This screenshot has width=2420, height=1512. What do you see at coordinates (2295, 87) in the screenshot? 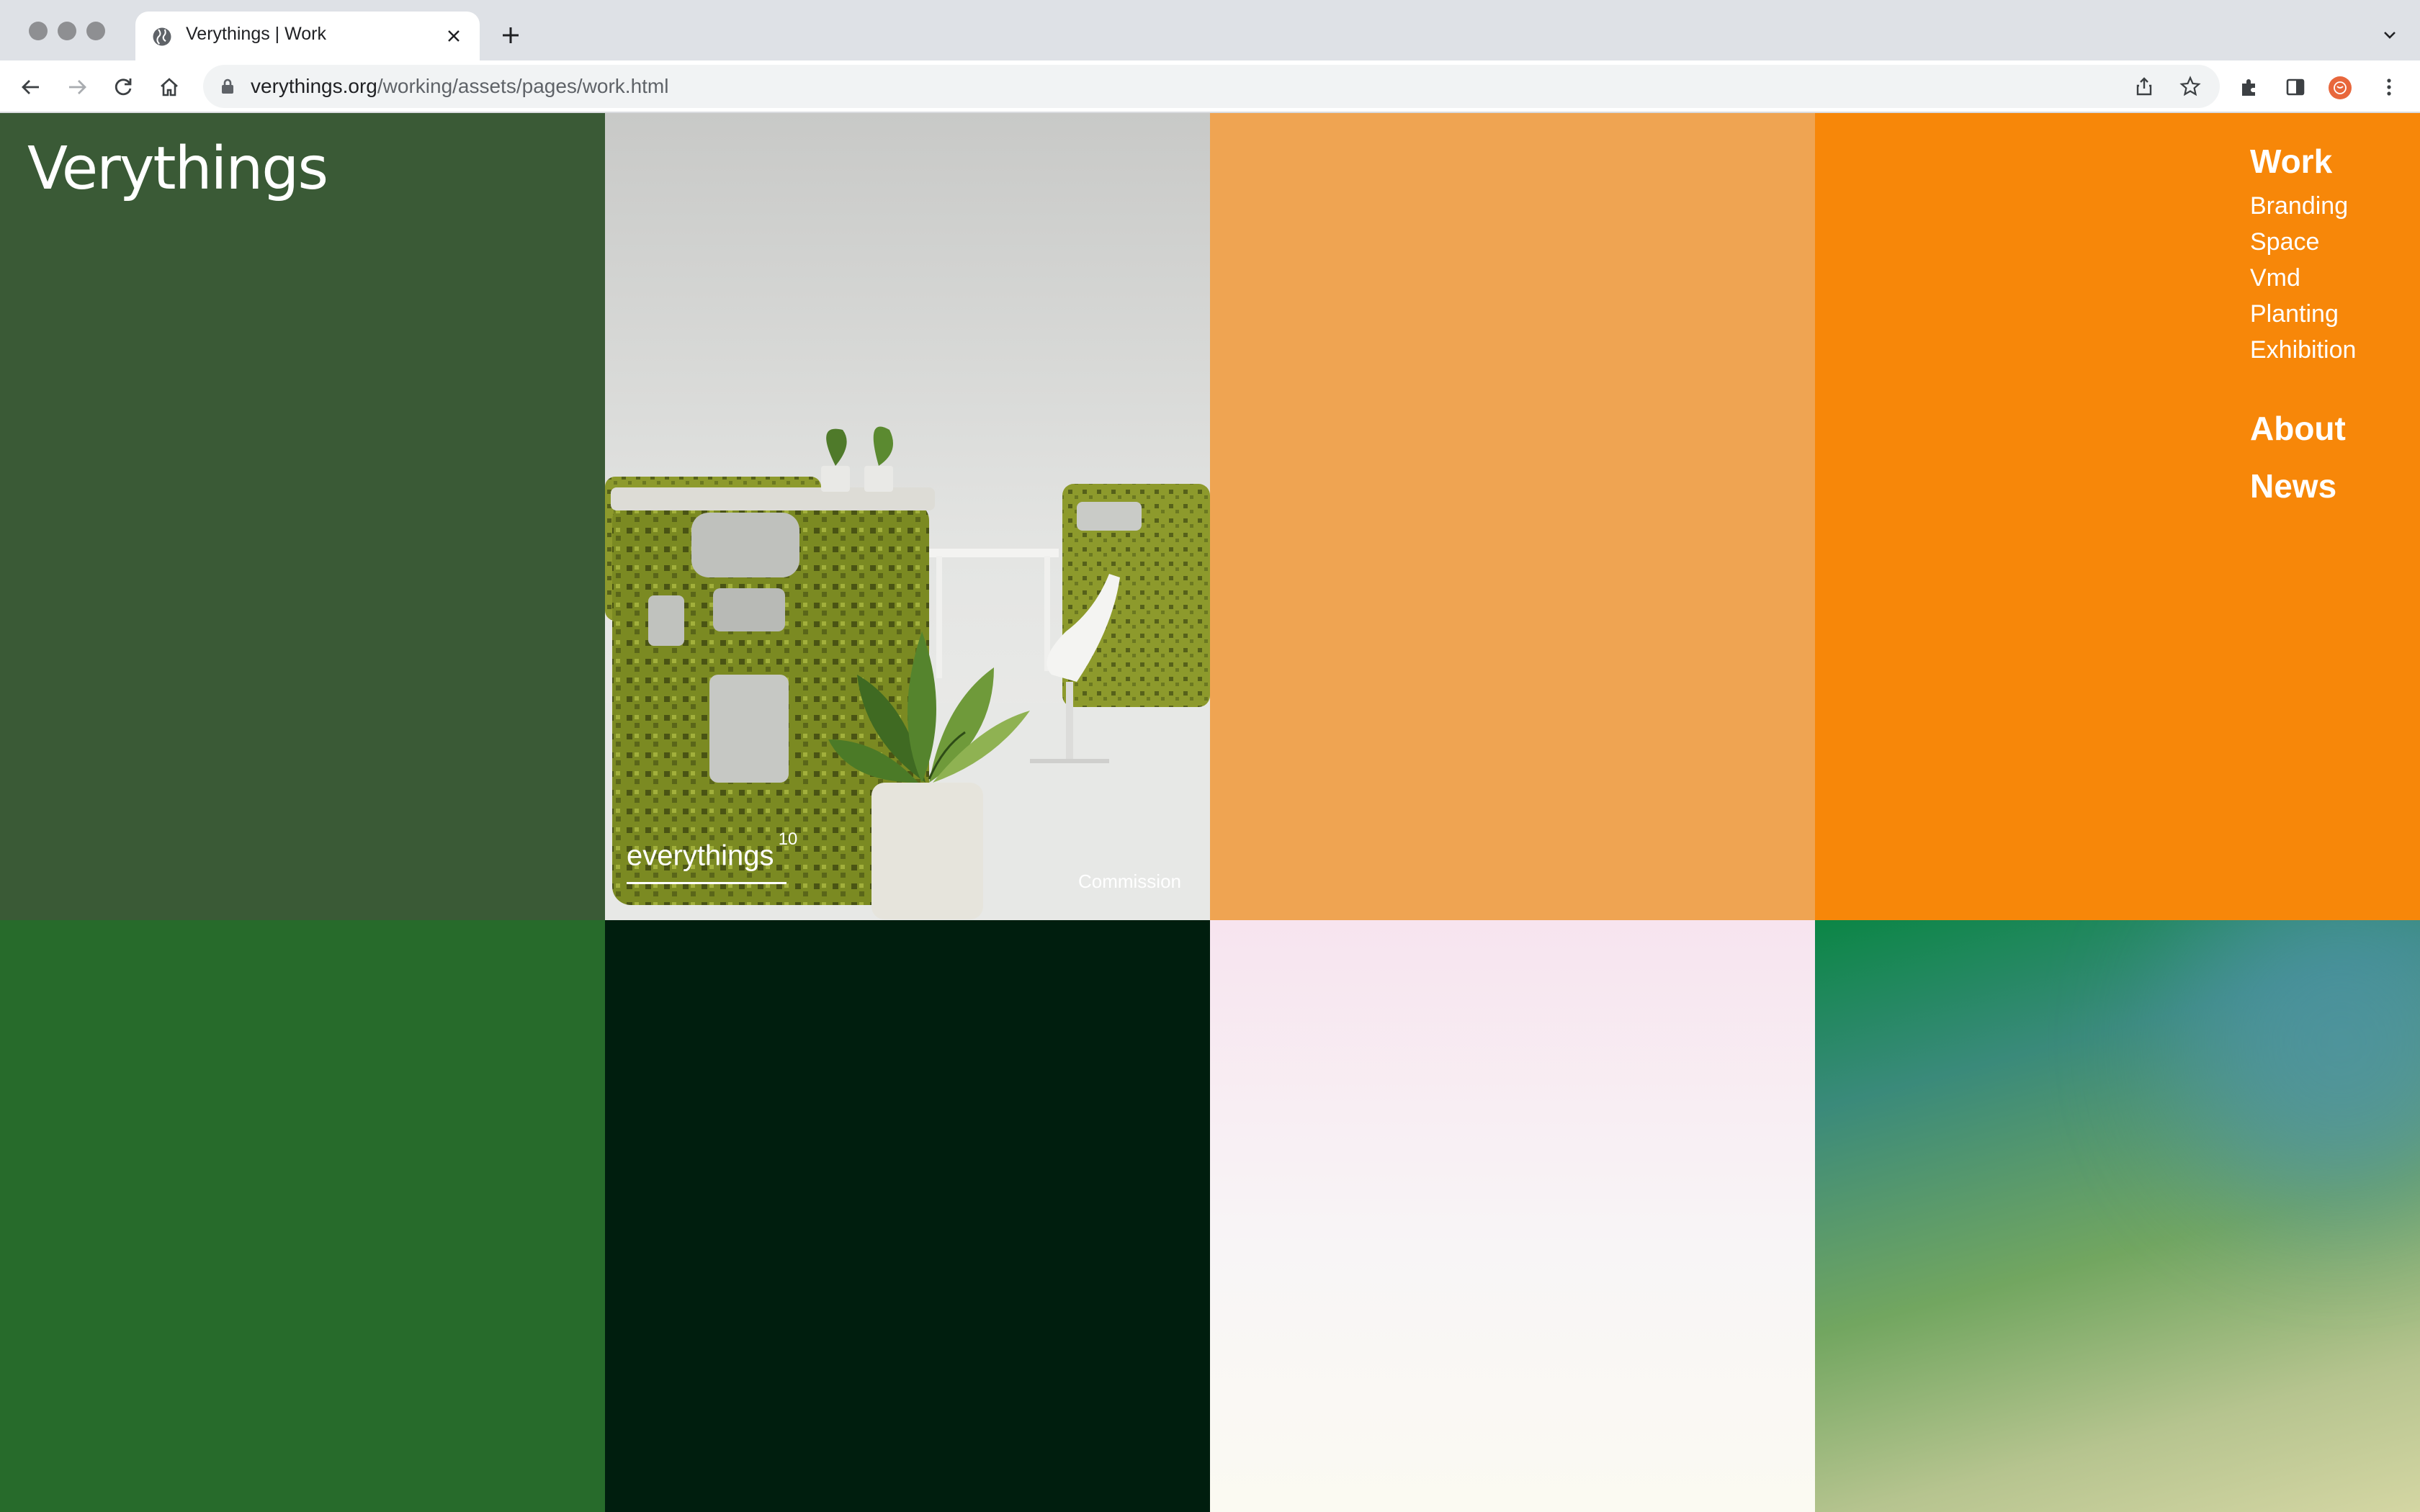
I see `sidepanel-icon` at bounding box center [2295, 87].